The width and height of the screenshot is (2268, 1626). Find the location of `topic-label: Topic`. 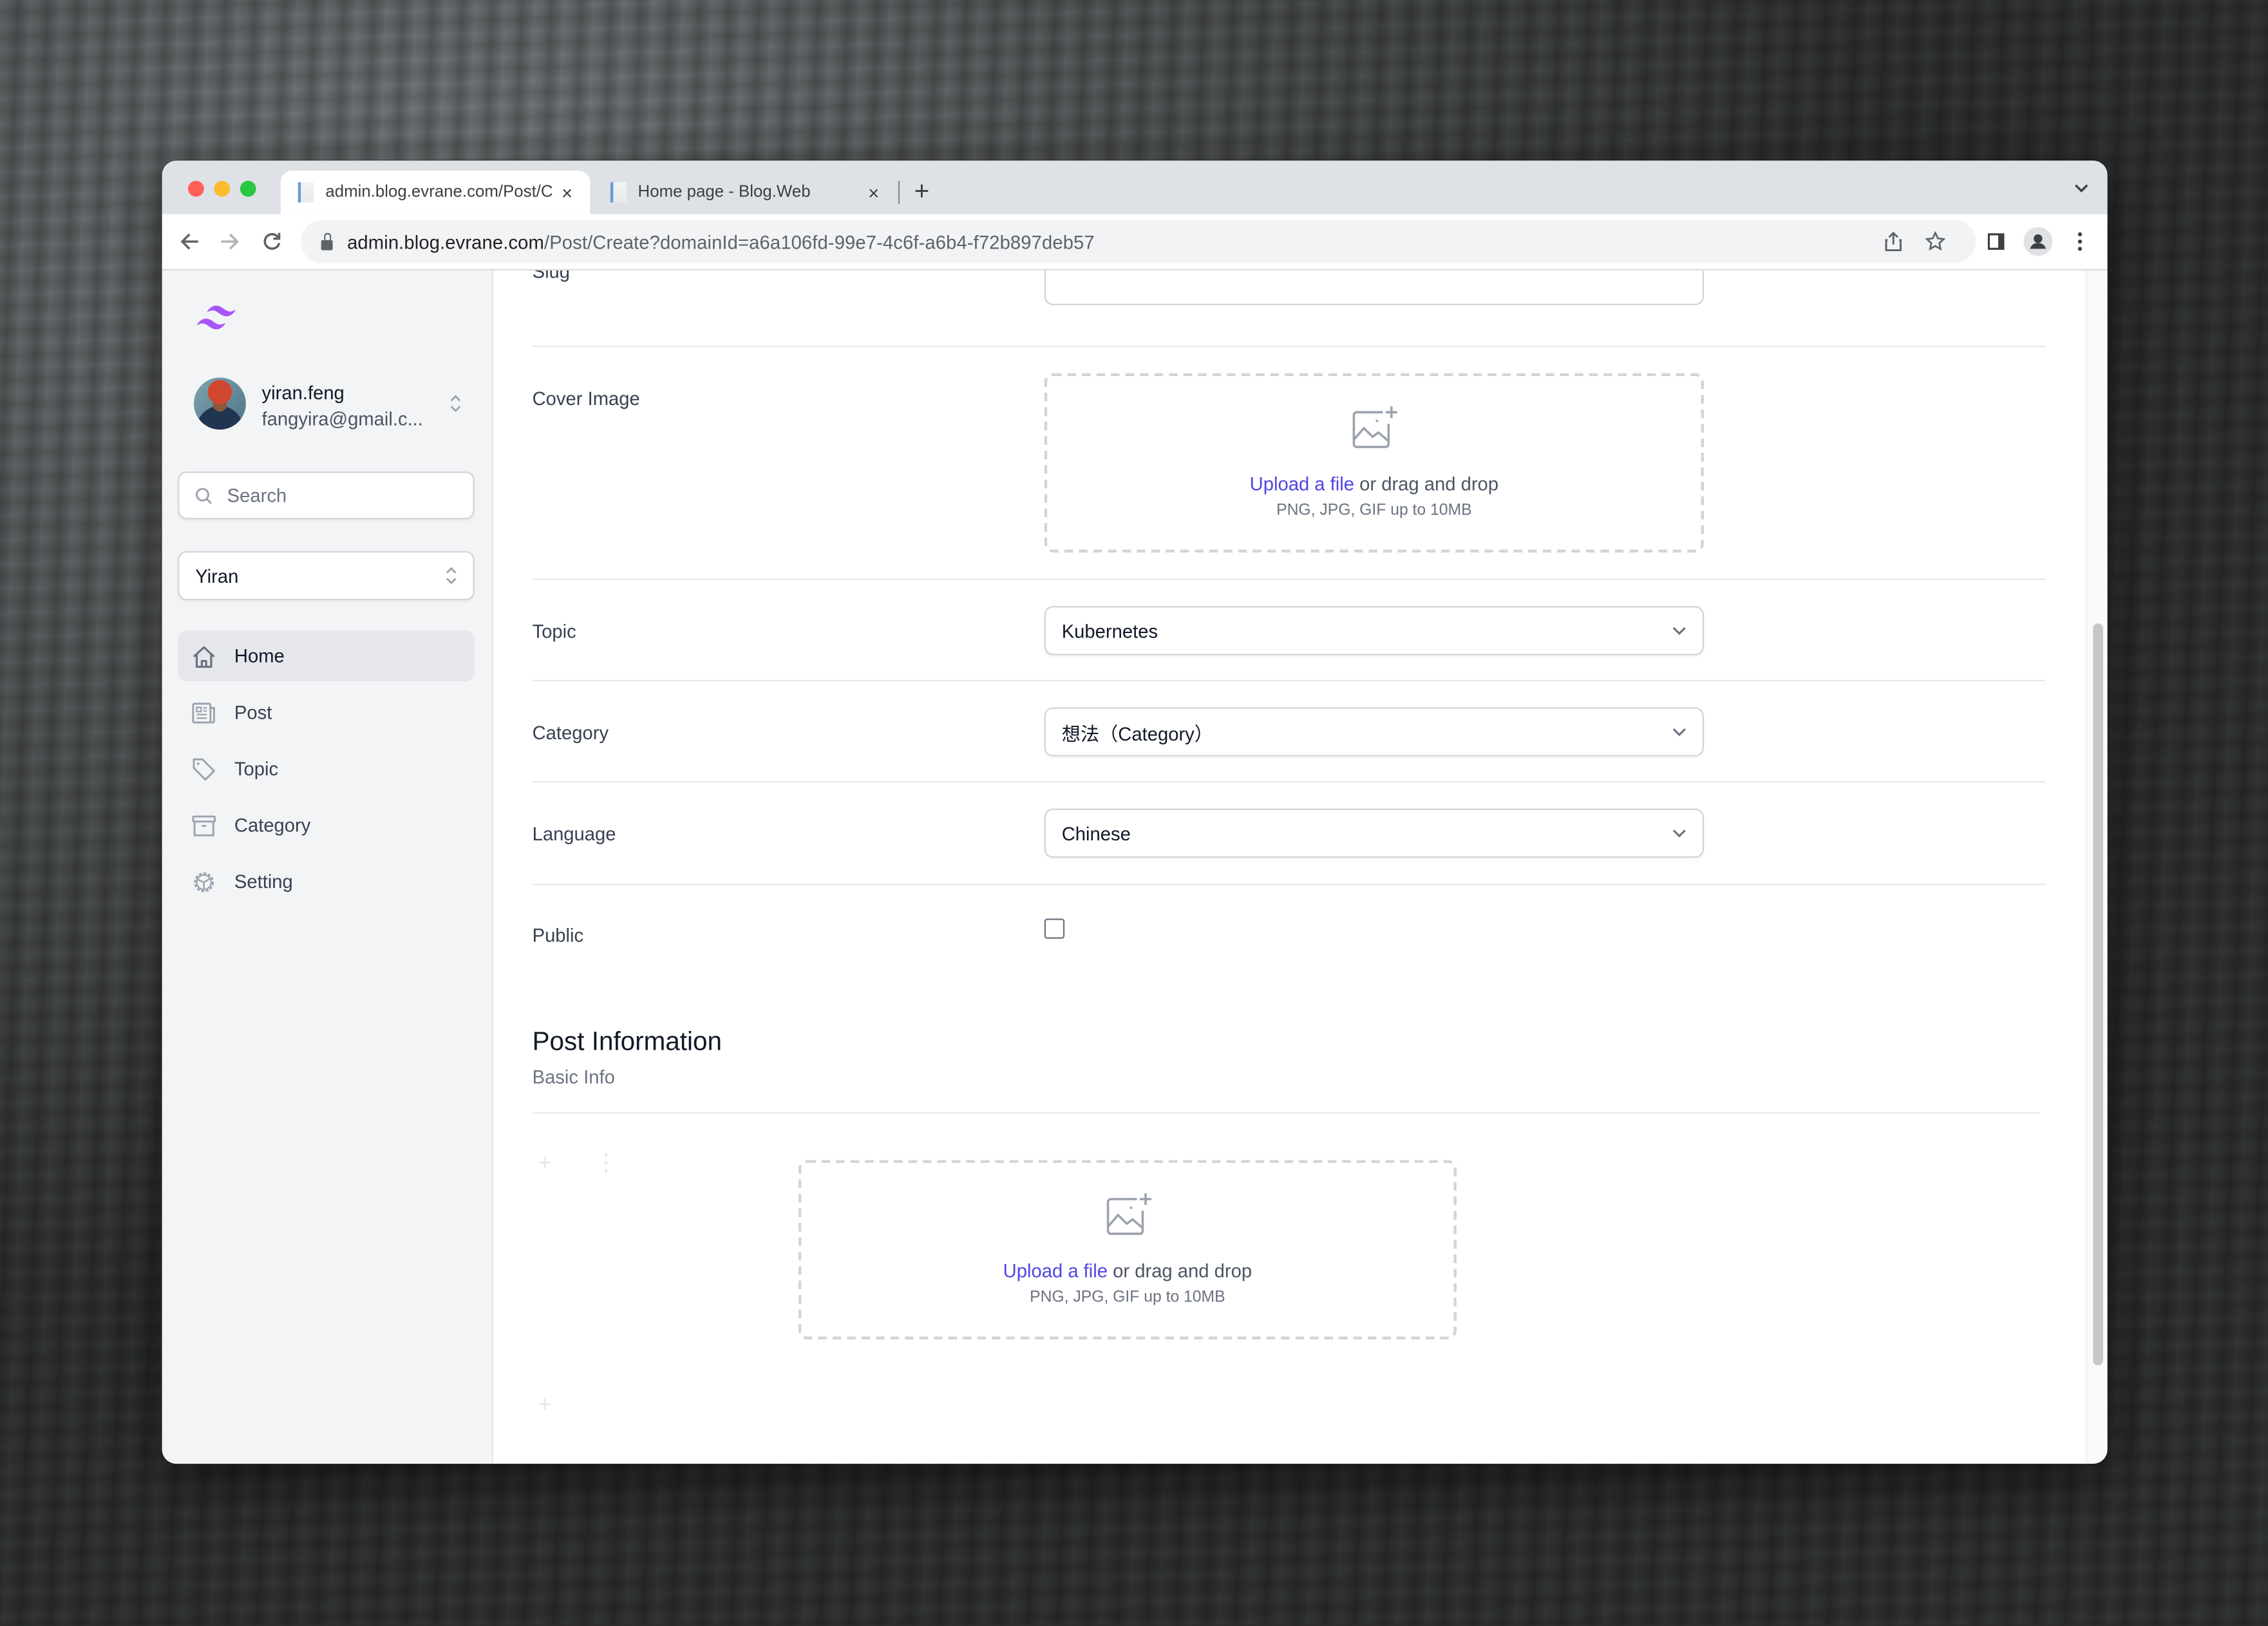

topic-label: Topic is located at coordinates (554, 631).